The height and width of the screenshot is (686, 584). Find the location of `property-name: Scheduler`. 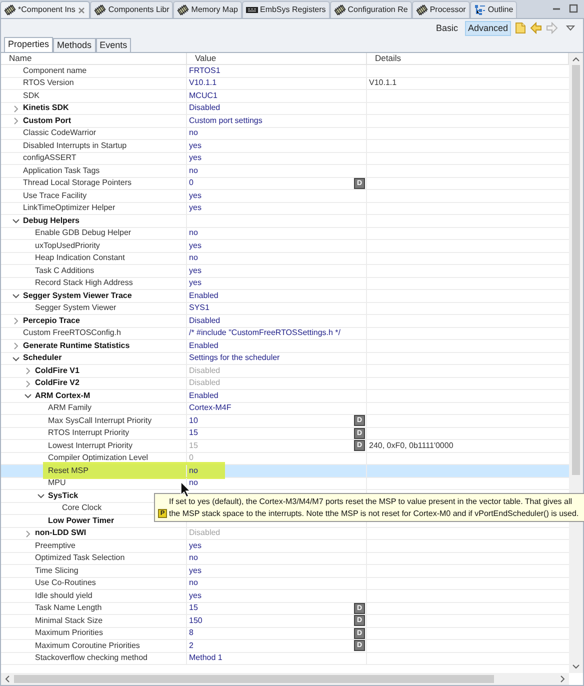

property-name: Scheduler is located at coordinates (42, 358).